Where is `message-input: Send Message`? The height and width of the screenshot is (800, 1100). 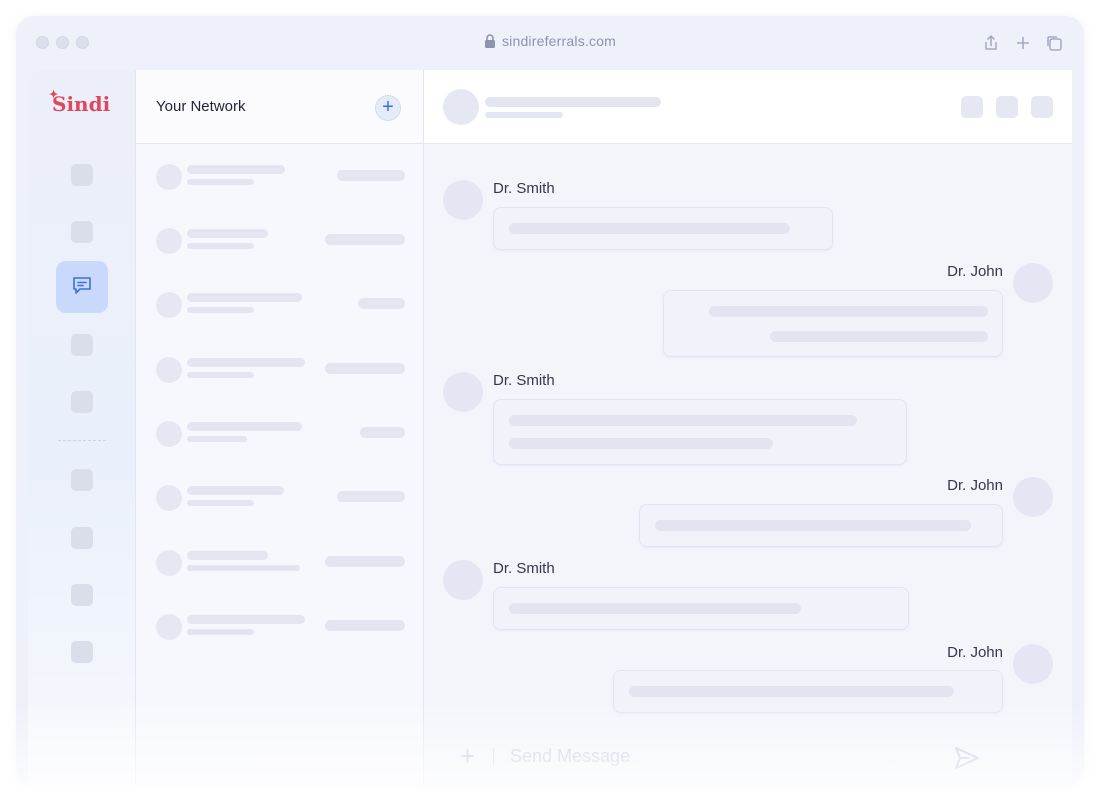 message-input: Send Message is located at coordinates (570, 756).